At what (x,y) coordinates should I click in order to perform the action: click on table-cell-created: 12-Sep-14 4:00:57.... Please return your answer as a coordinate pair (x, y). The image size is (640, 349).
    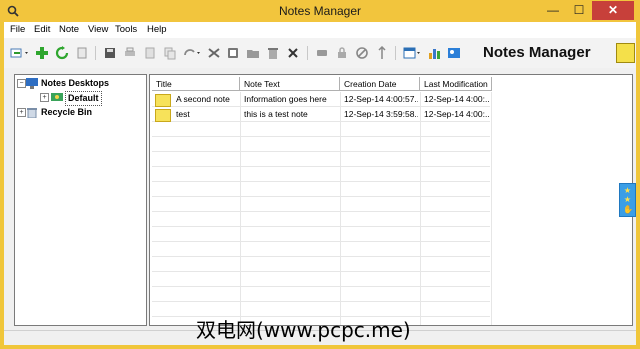
    Looking at the image, I should click on (381, 99).